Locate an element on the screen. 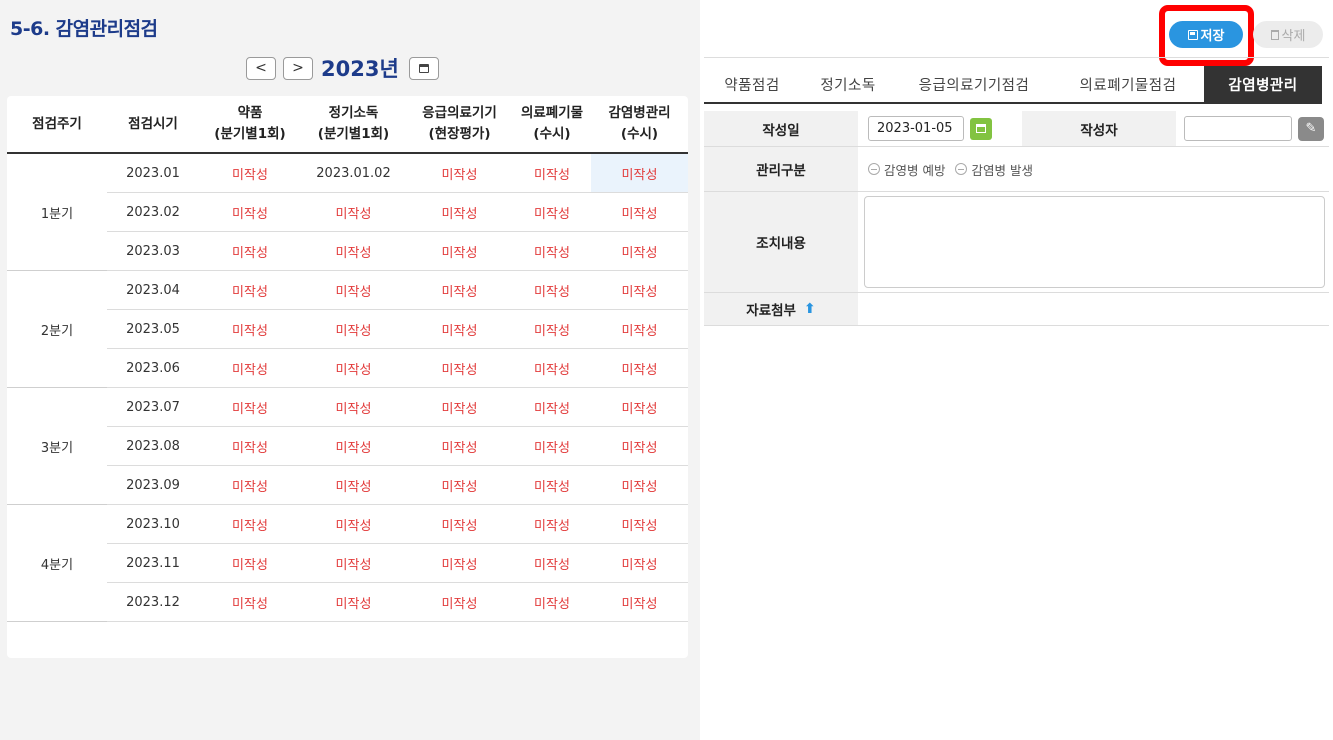  upload-icon: ⬆ is located at coordinates (810, 309).